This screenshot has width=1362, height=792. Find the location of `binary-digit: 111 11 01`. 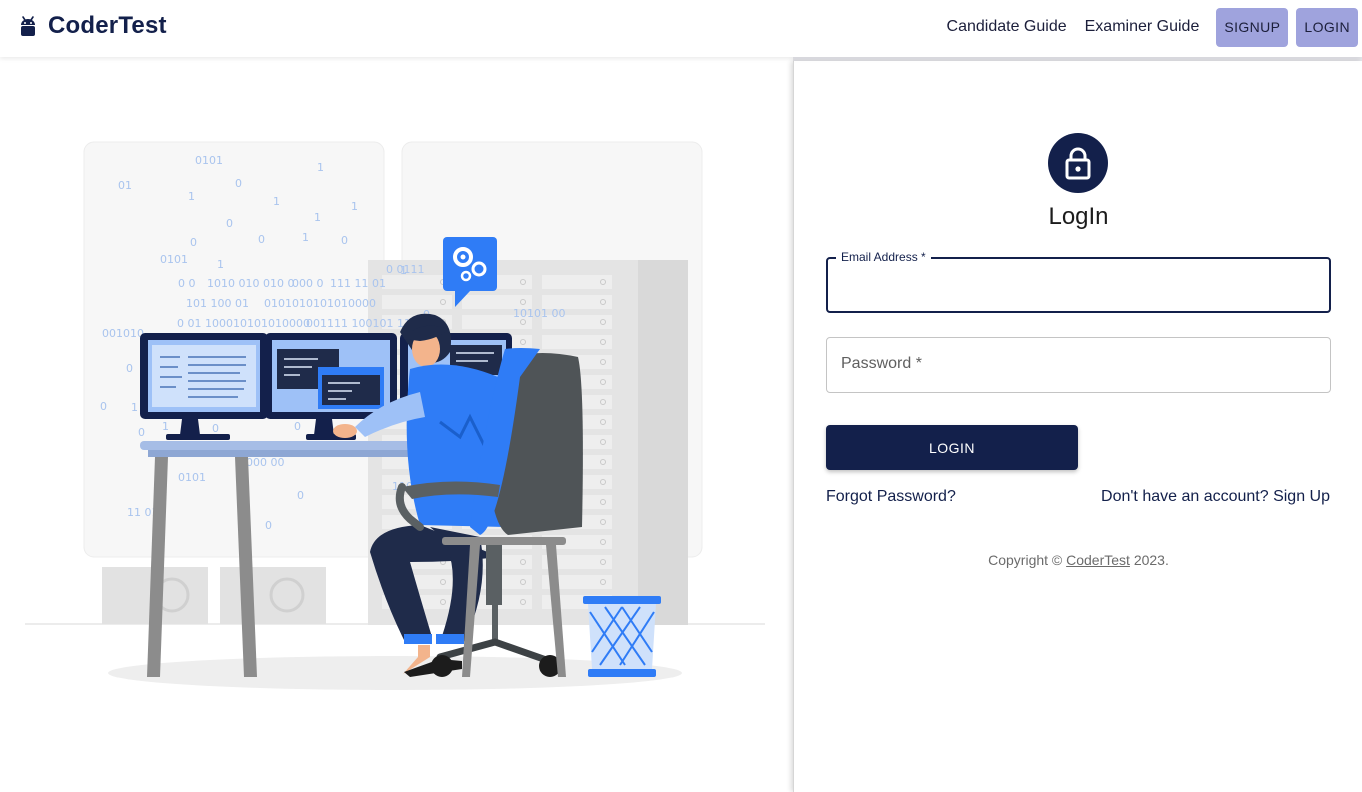

binary-digit: 111 11 01 is located at coordinates (358, 283).